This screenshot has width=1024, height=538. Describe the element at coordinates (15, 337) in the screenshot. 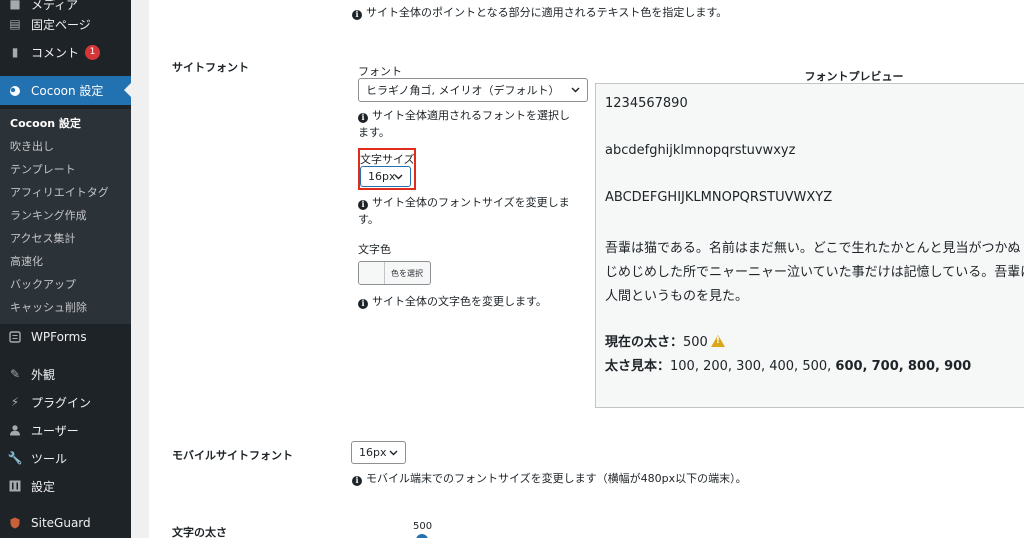

I see `wpforms-icon` at that location.